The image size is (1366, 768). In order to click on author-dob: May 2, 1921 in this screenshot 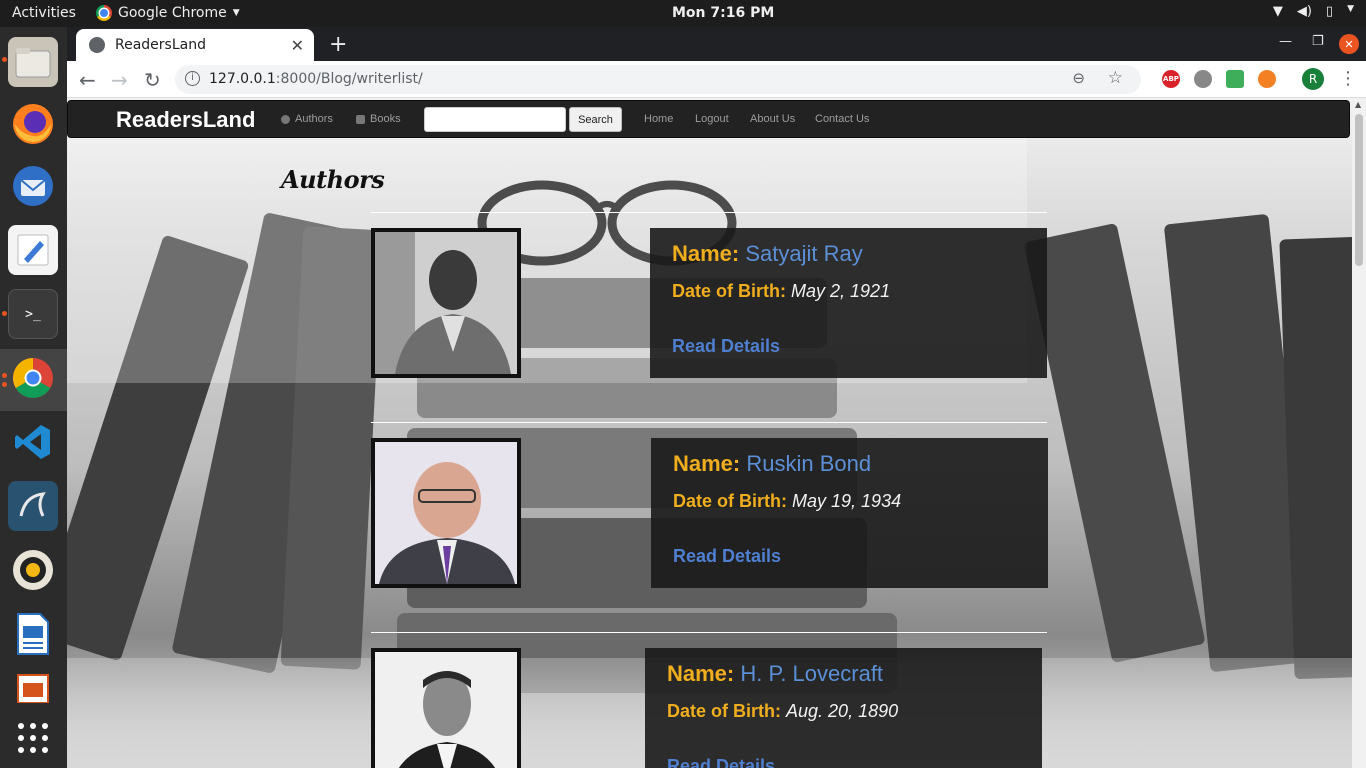, I will do `click(841, 291)`.